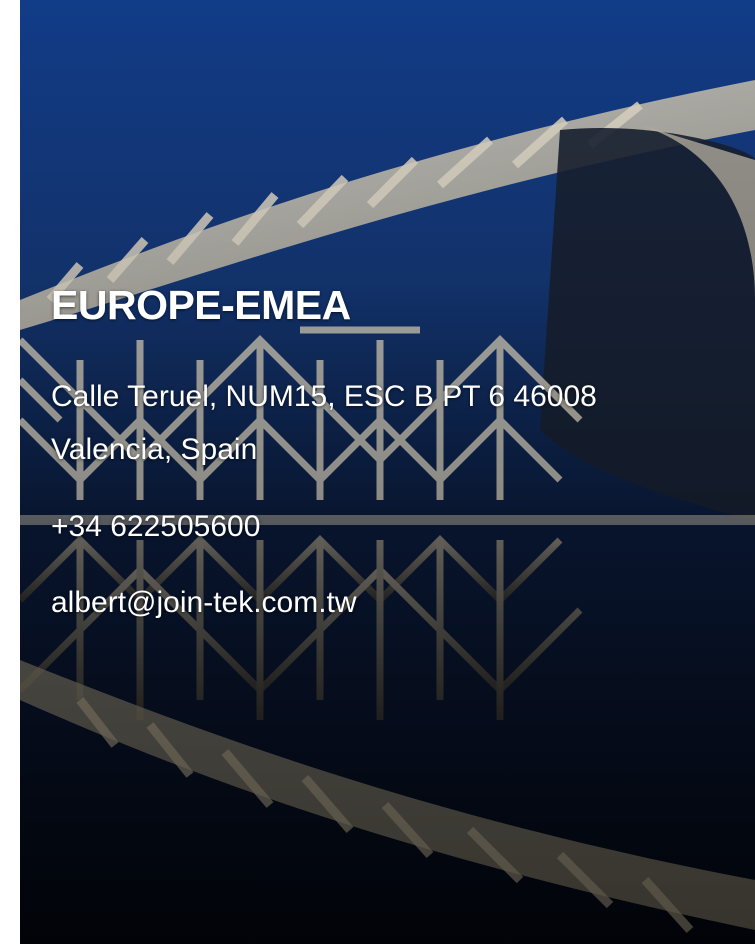 This screenshot has width=755, height=944. What do you see at coordinates (154, 449) in the screenshot?
I see `address-line-2: Valencia, Spain` at bounding box center [154, 449].